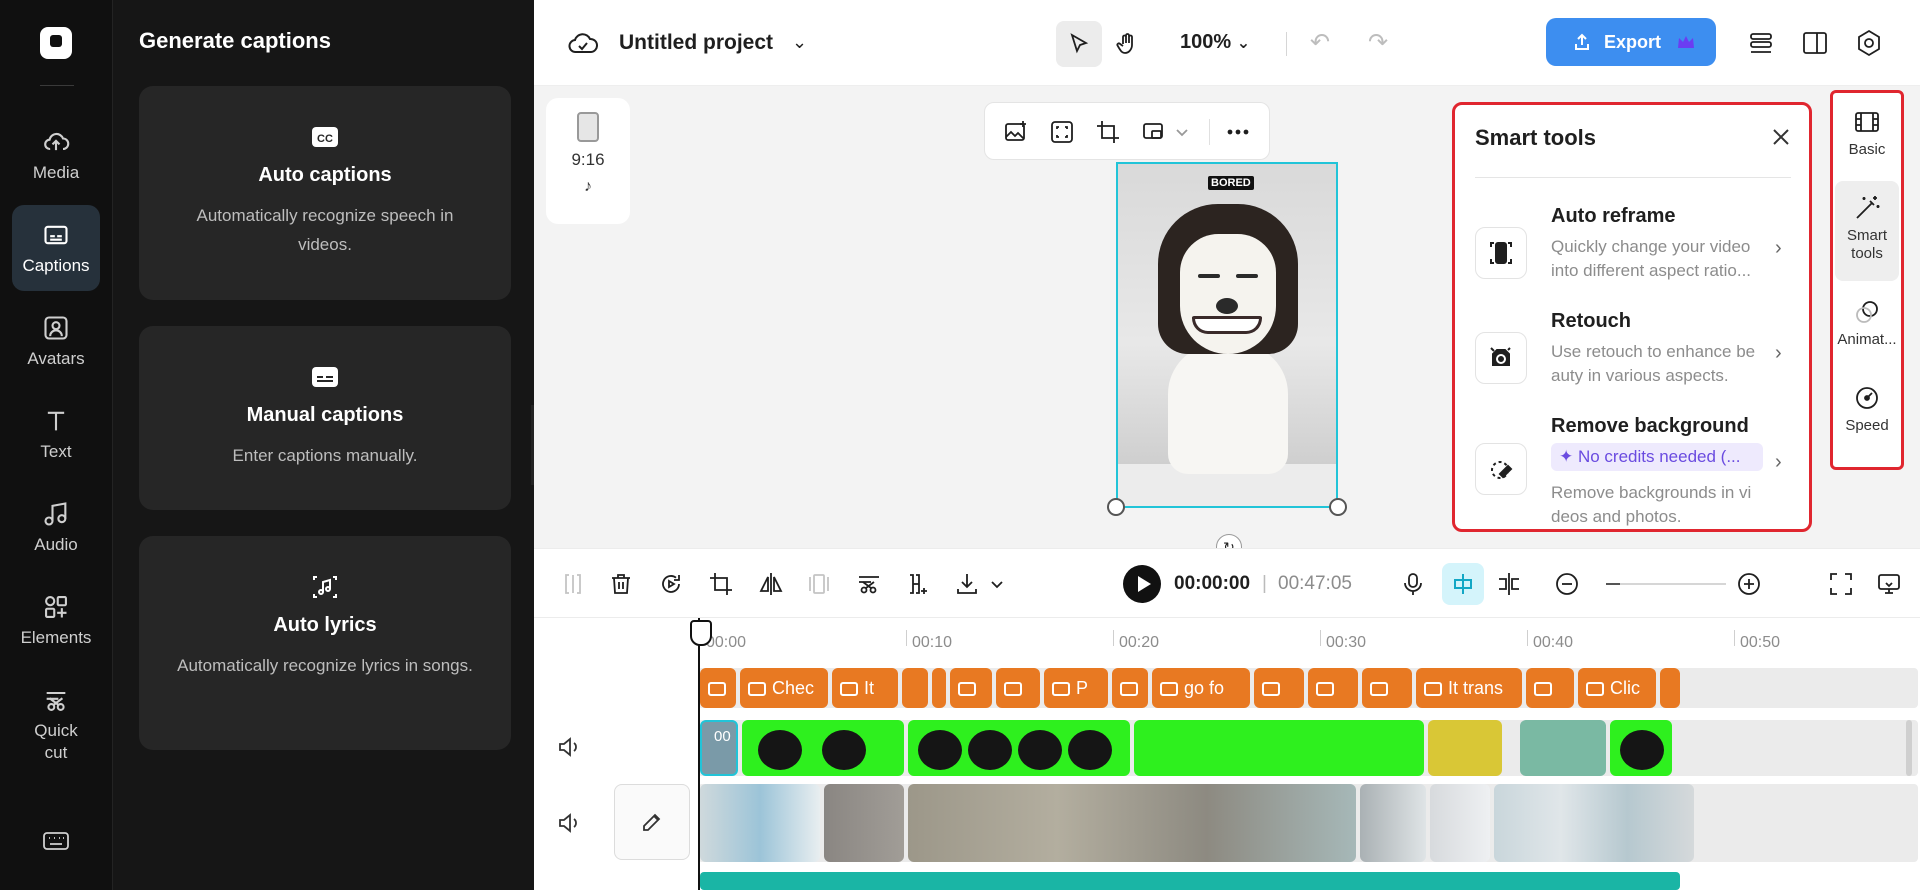  What do you see at coordinates (1079, 44) in the screenshot?
I see `select-tool-button` at bounding box center [1079, 44].